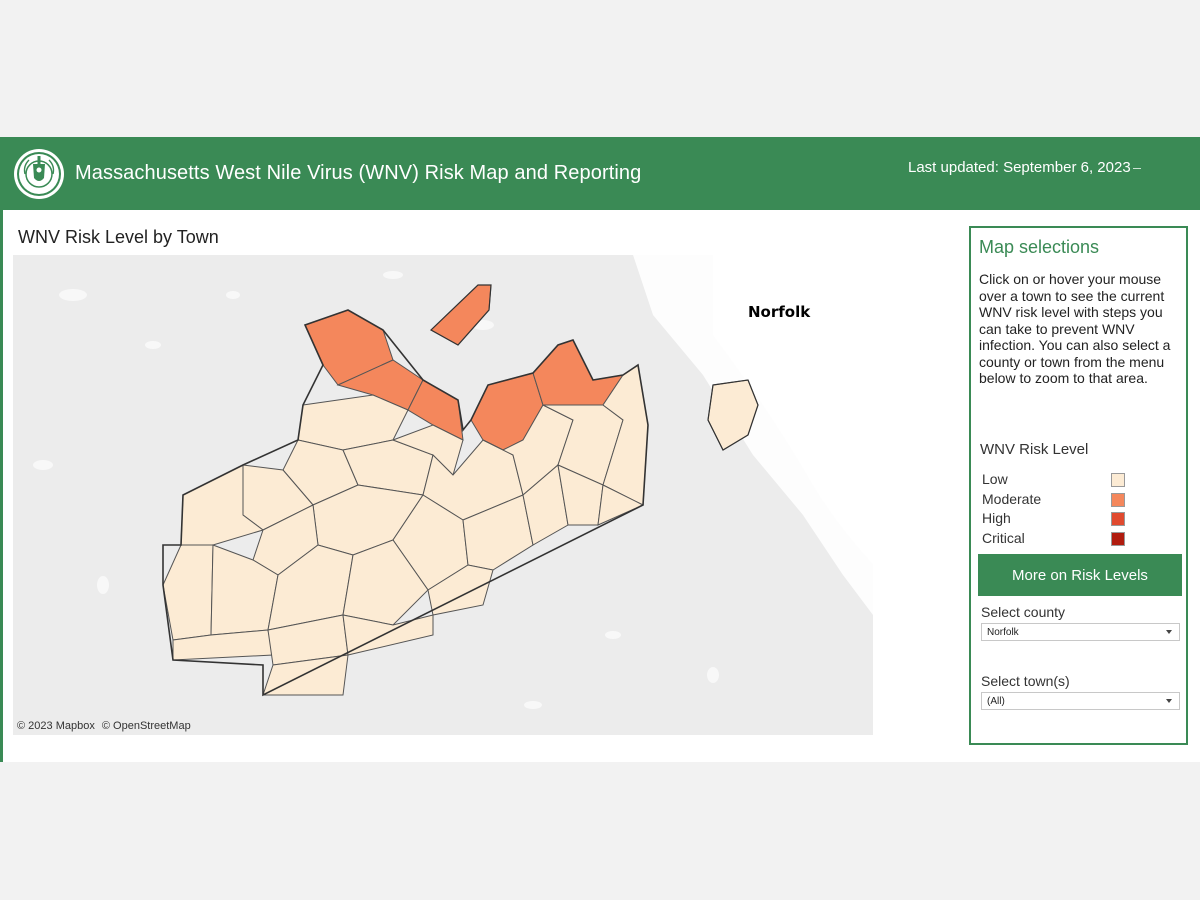 Image resolution: width=1200 pixels, height=900 pixels. Describe the element at coordinates (1039, 247) in the screenshot. I see `panel-title: Map selections` at that location.